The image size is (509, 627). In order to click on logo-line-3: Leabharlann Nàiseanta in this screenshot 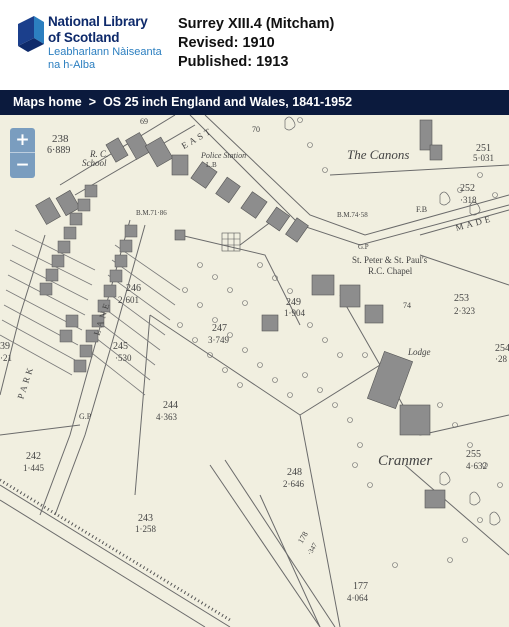, I will do `click(105, 52)`.